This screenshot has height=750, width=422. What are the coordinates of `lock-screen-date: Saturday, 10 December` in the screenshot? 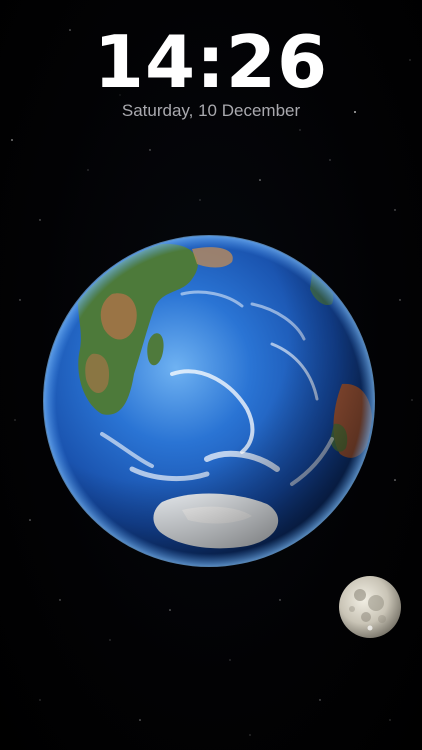 It's located at (211, 110).